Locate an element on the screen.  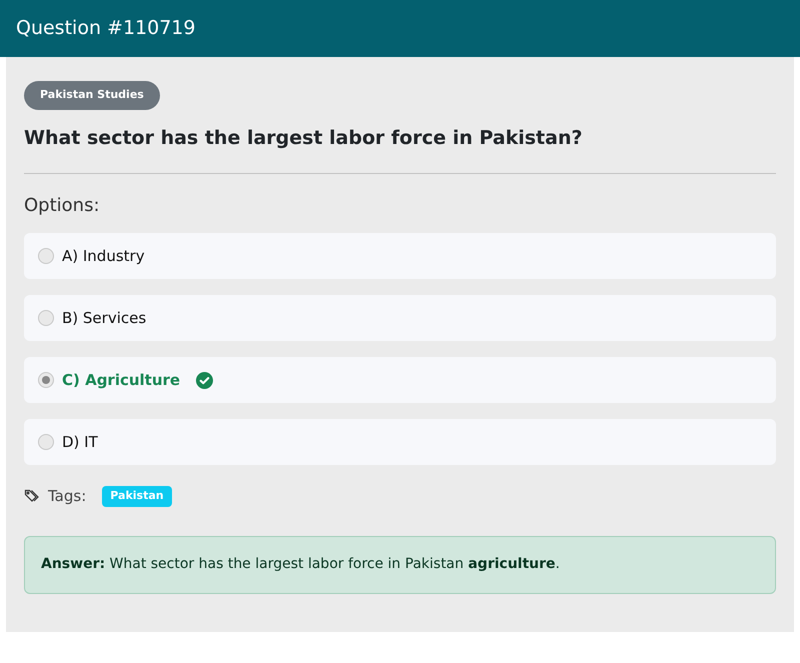
options-heading: Options: is located at coordinates (62, 206).